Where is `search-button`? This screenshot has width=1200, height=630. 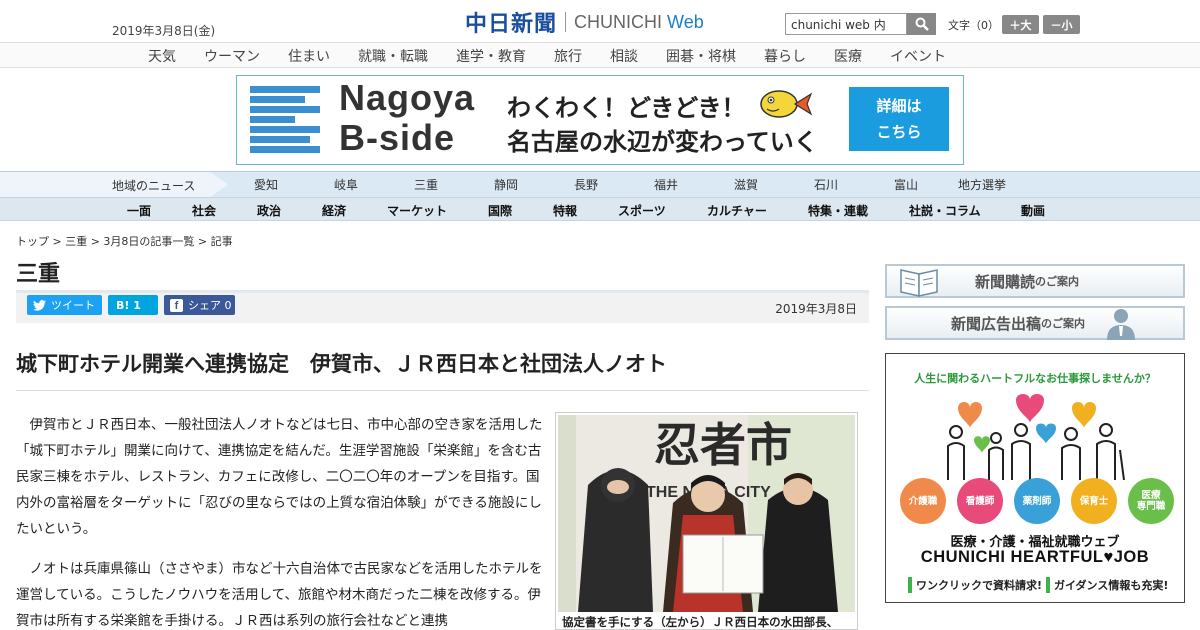 search-button is located at coordinates (921, 24).